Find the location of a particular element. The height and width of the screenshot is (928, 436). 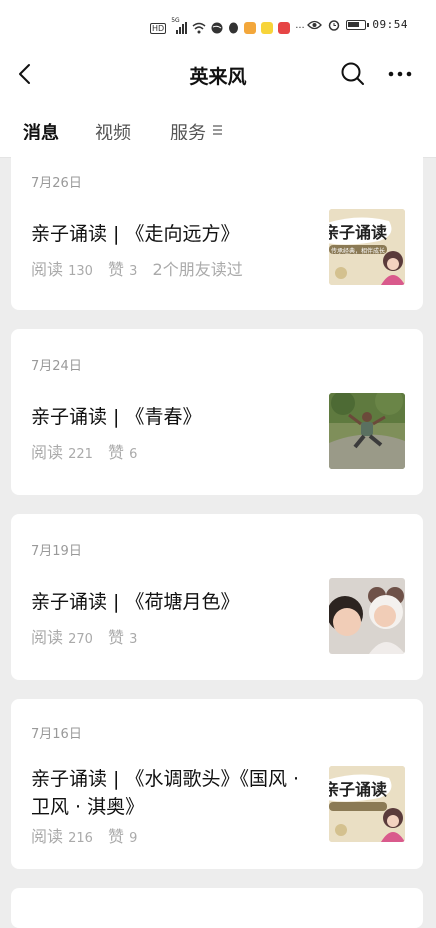

article-stats: 阅读 270 赞 3 is located at coordinates (84, 636).